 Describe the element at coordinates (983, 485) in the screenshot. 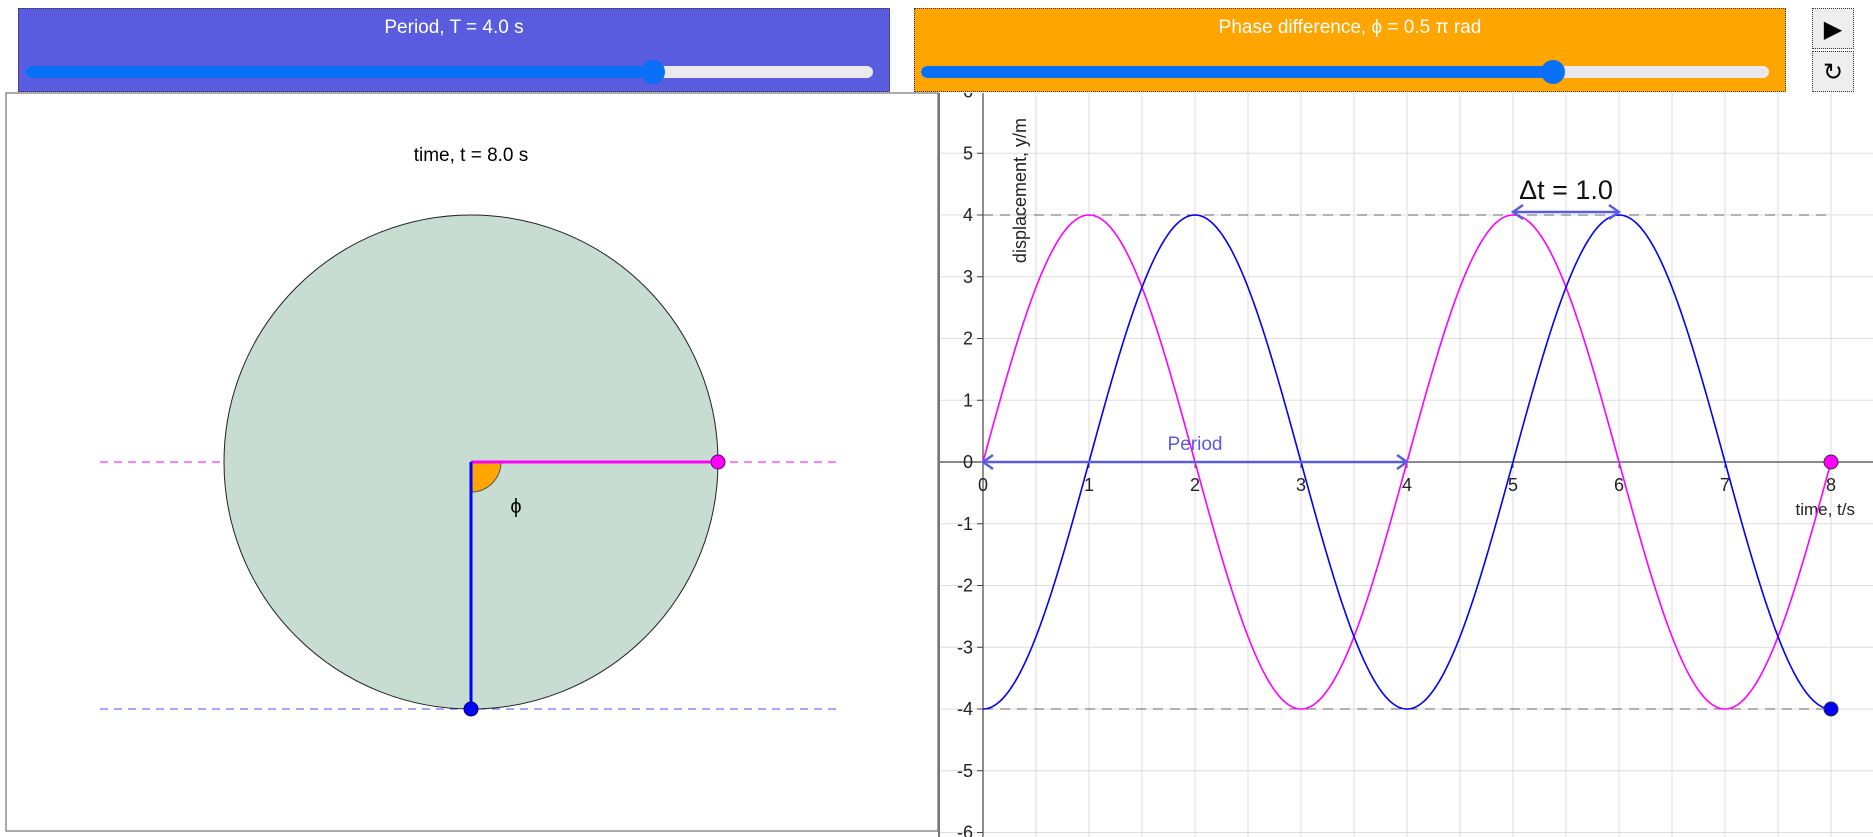

I see `x-tick-label: 0` at that location.